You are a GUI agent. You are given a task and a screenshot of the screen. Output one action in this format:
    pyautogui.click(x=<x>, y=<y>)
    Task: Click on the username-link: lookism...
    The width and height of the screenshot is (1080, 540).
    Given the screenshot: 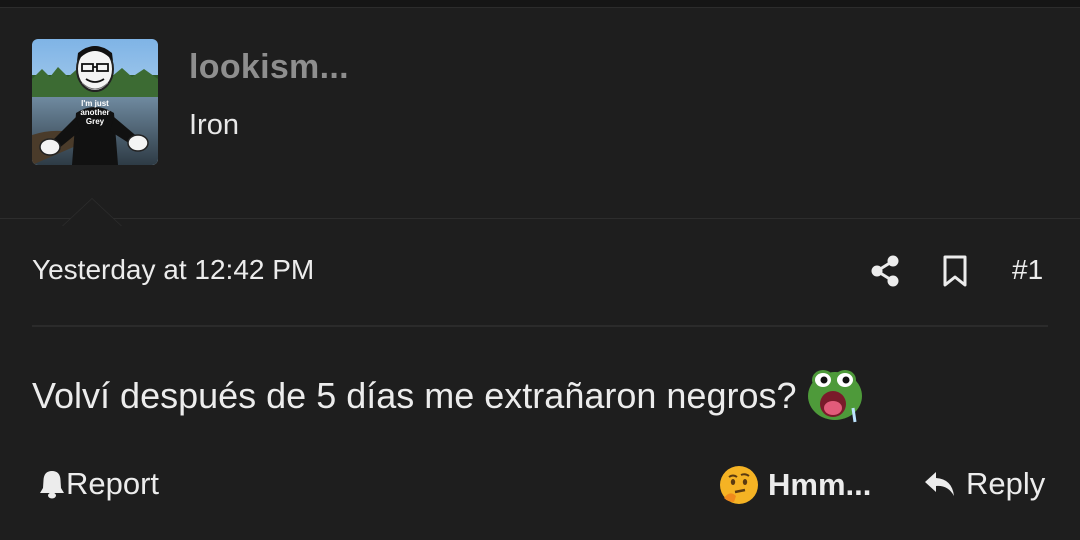 What is the action you would take?
    pyautogui.click(x=269, y=67)
    